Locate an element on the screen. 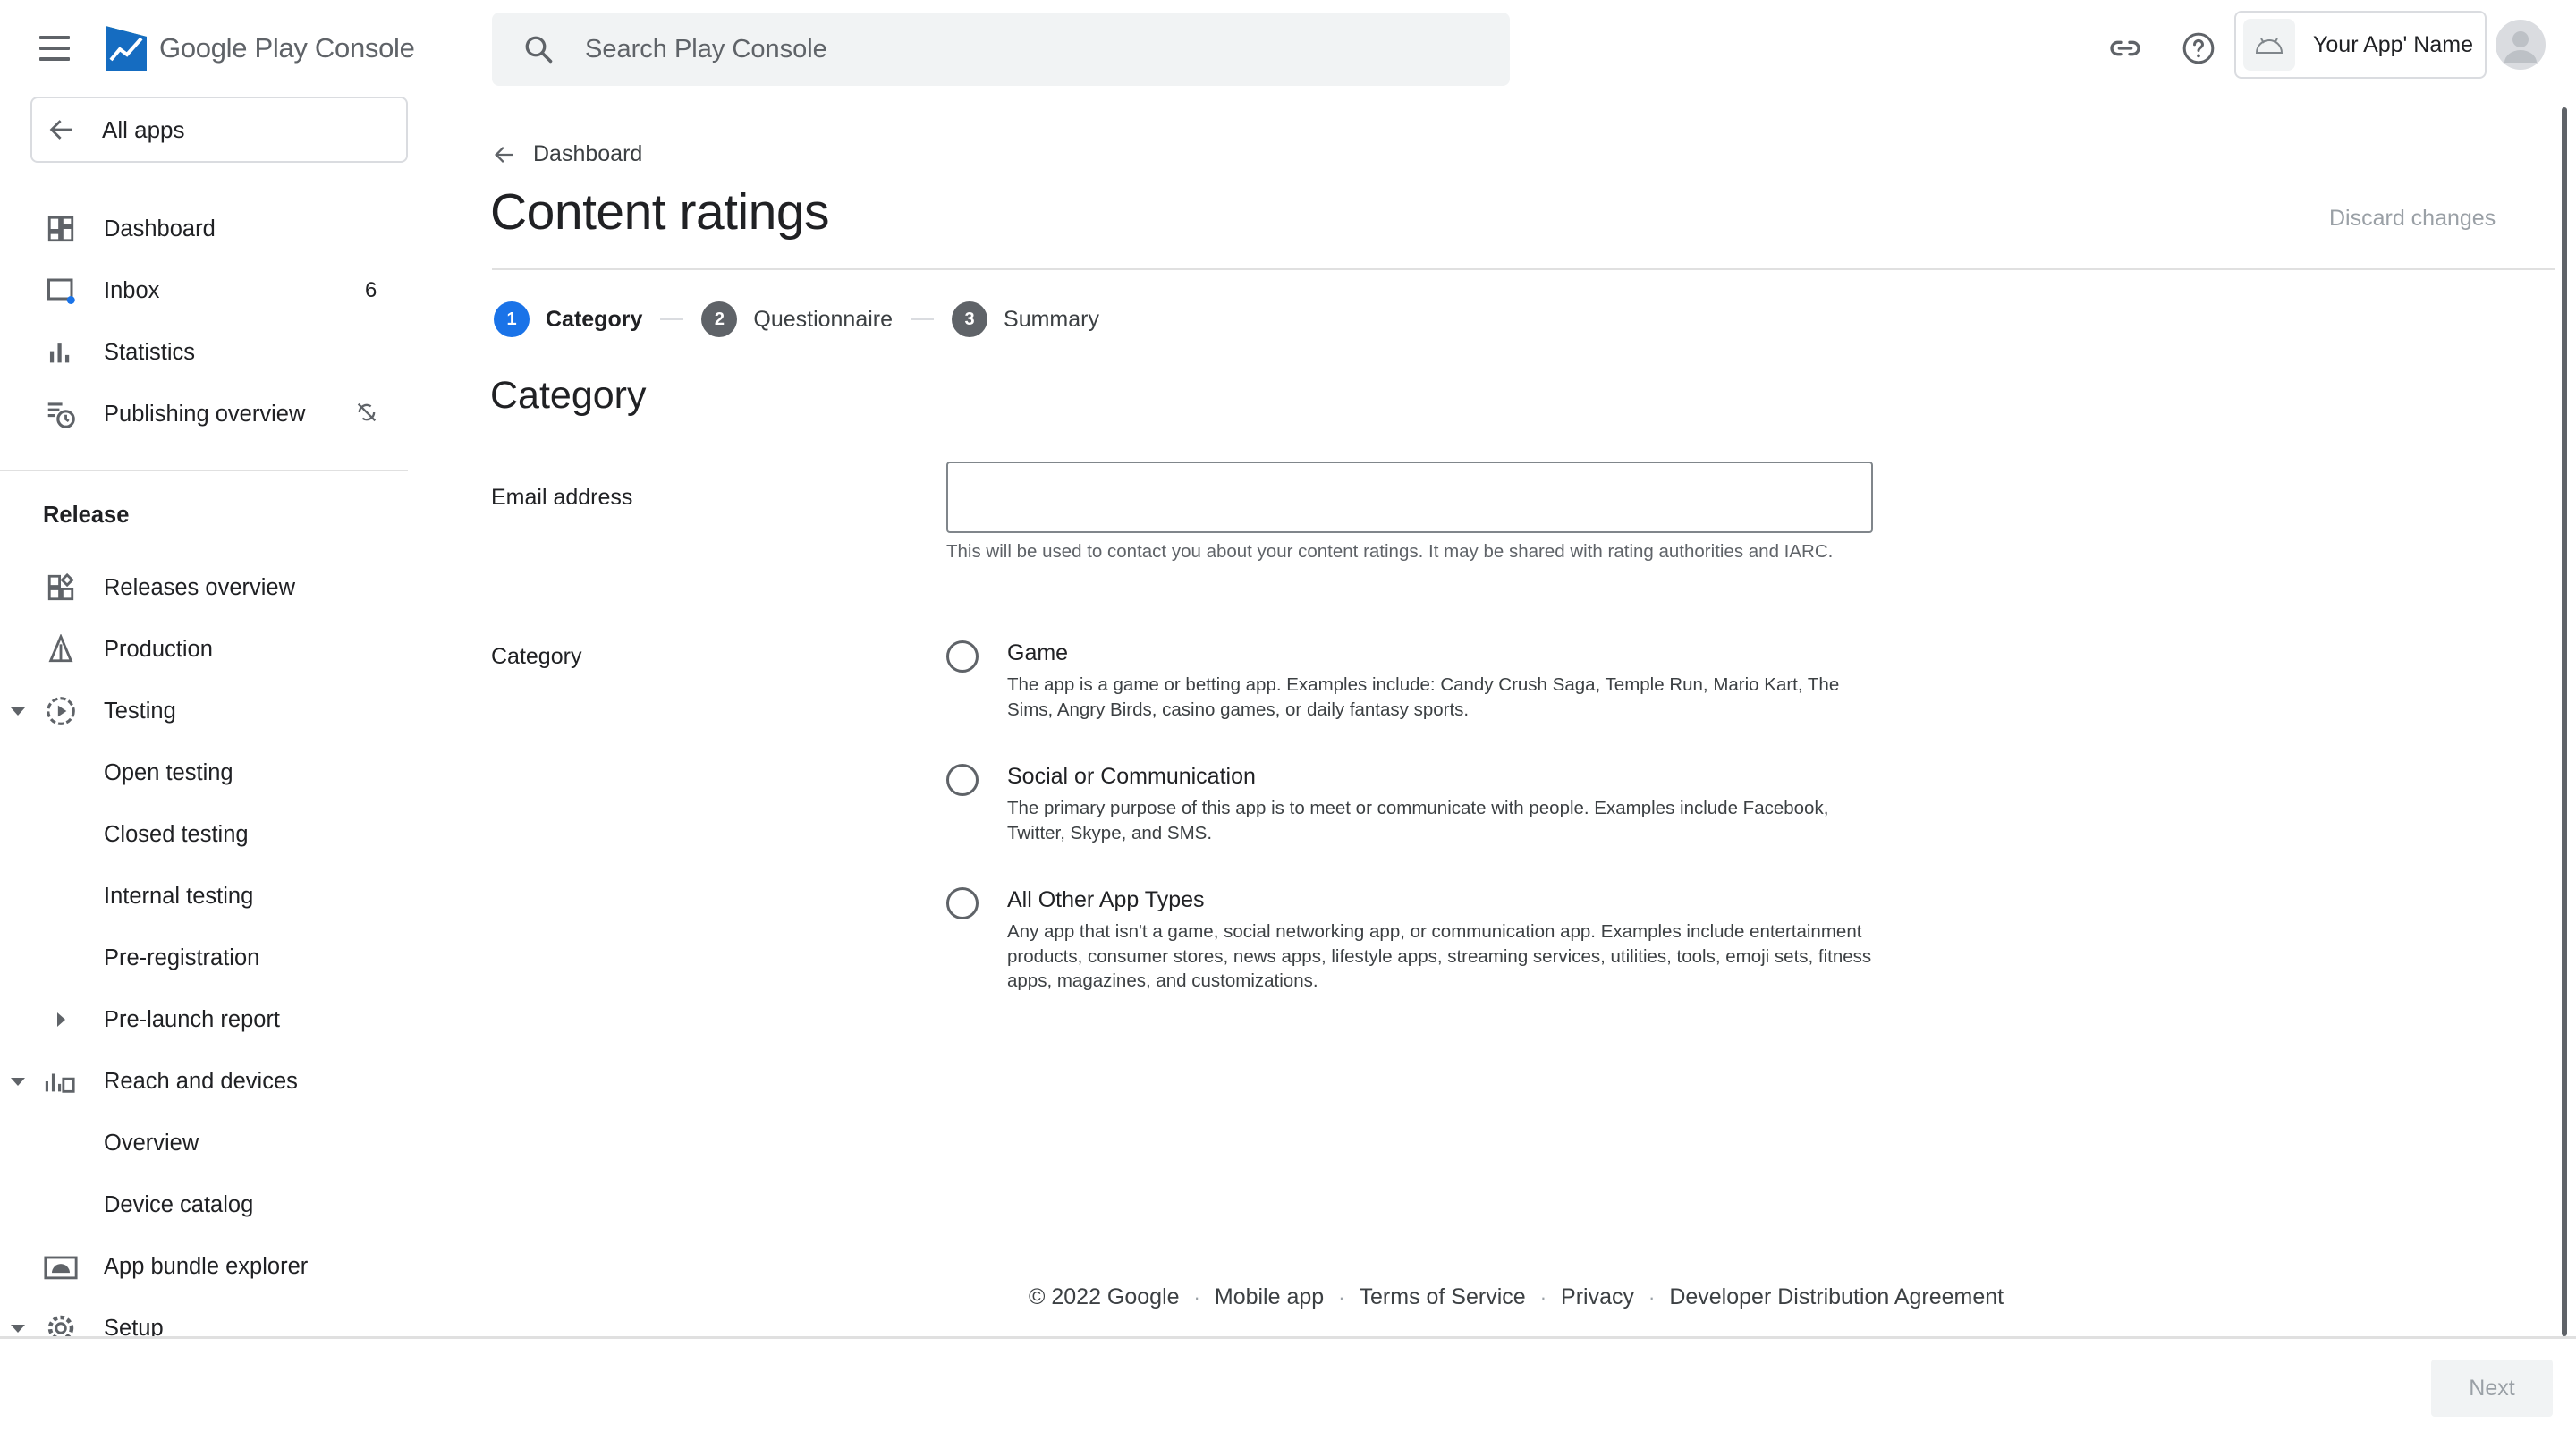 The width and height of the screenshot is (2576, 1440). search-input is located at coordinates (987, 49).